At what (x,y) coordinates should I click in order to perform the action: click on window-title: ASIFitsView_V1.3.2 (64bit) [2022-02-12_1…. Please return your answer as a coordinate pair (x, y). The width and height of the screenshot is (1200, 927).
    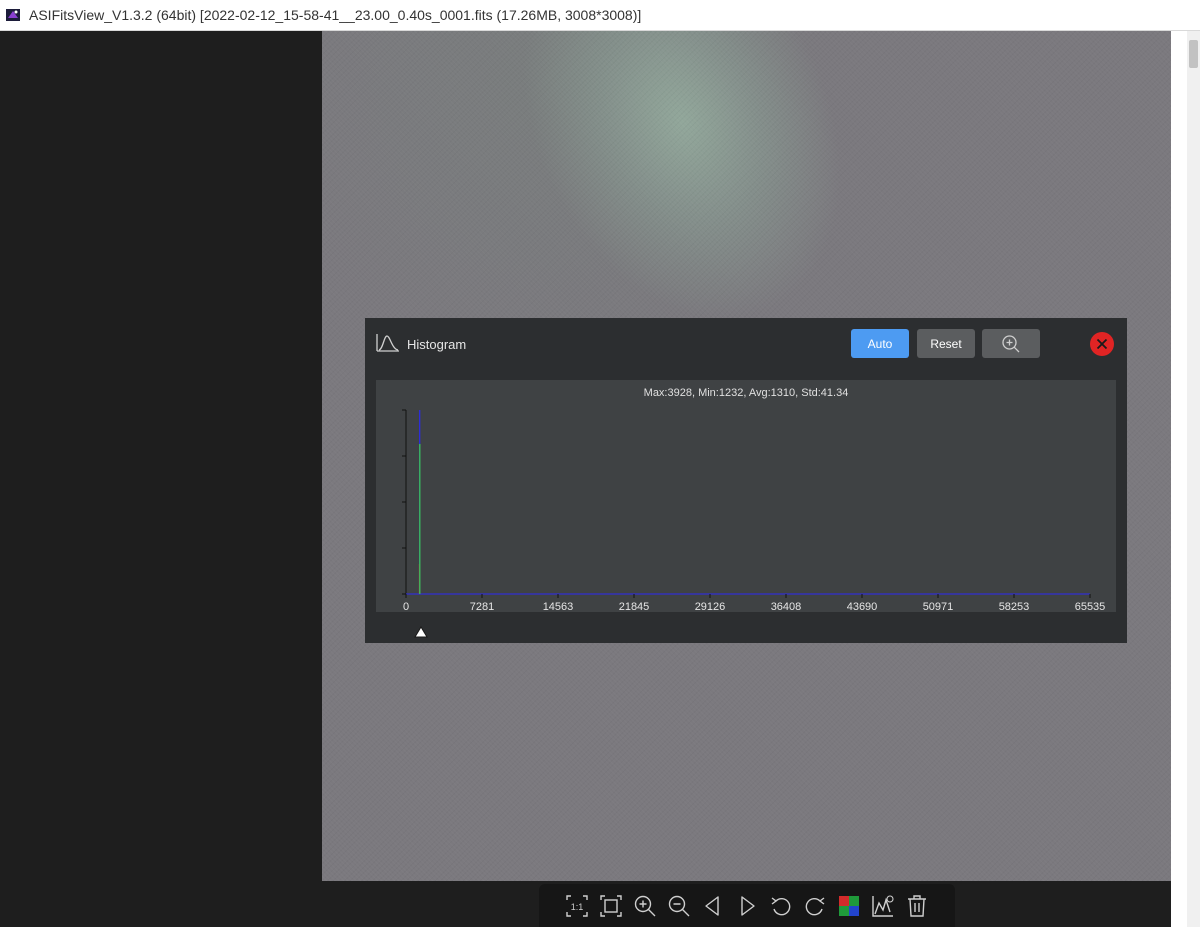
    Looking at the image, I should click on (335, 15).